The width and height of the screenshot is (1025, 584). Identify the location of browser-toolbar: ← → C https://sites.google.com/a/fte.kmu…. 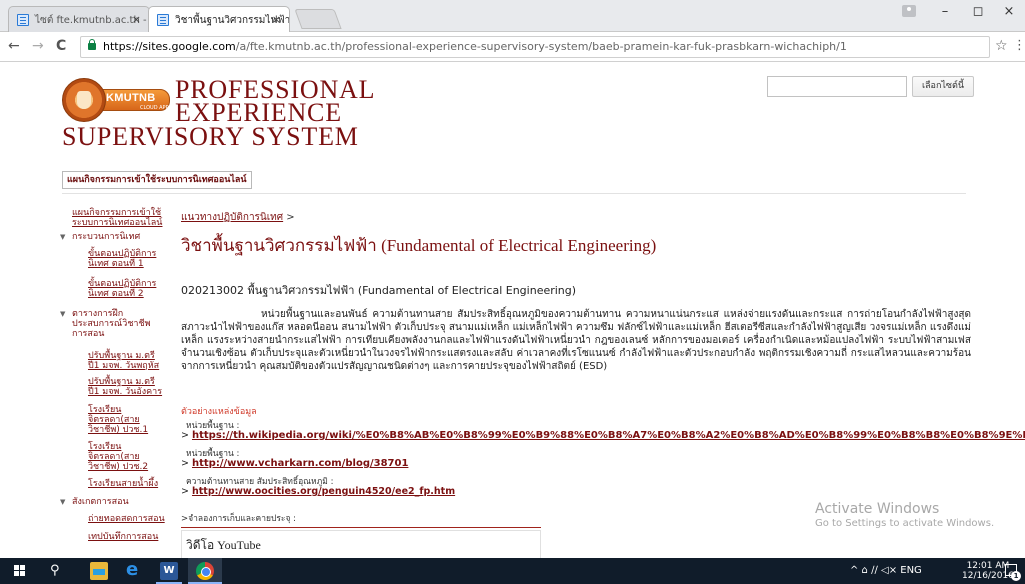
(512, 47).